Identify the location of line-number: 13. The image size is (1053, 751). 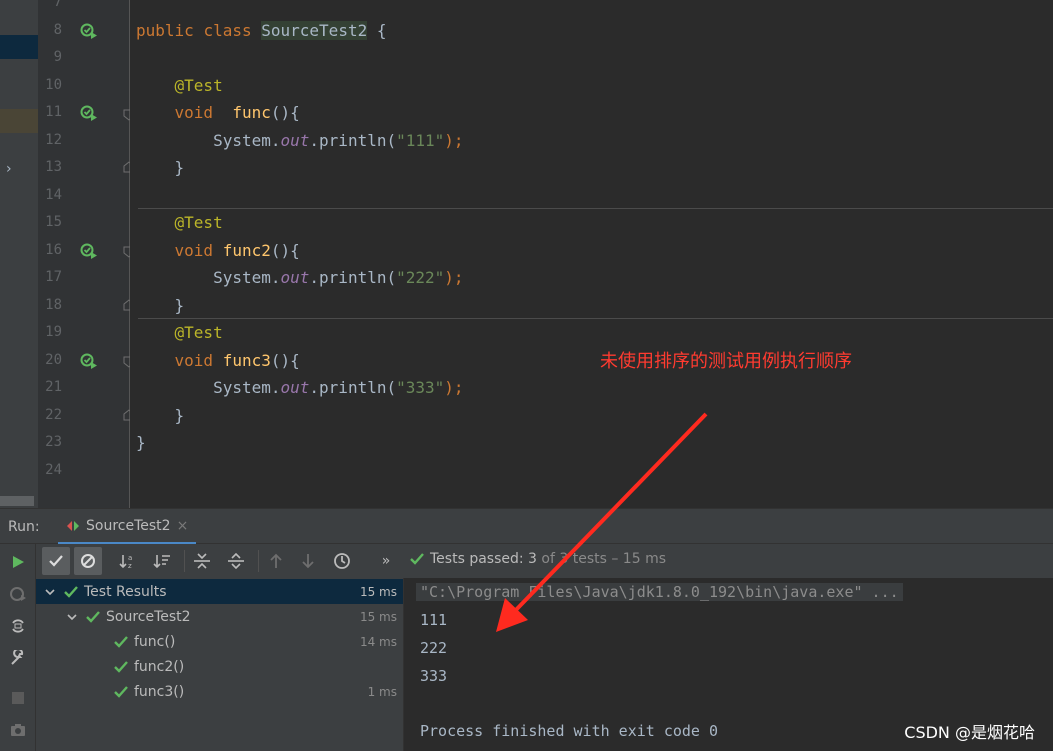
(53, 167).